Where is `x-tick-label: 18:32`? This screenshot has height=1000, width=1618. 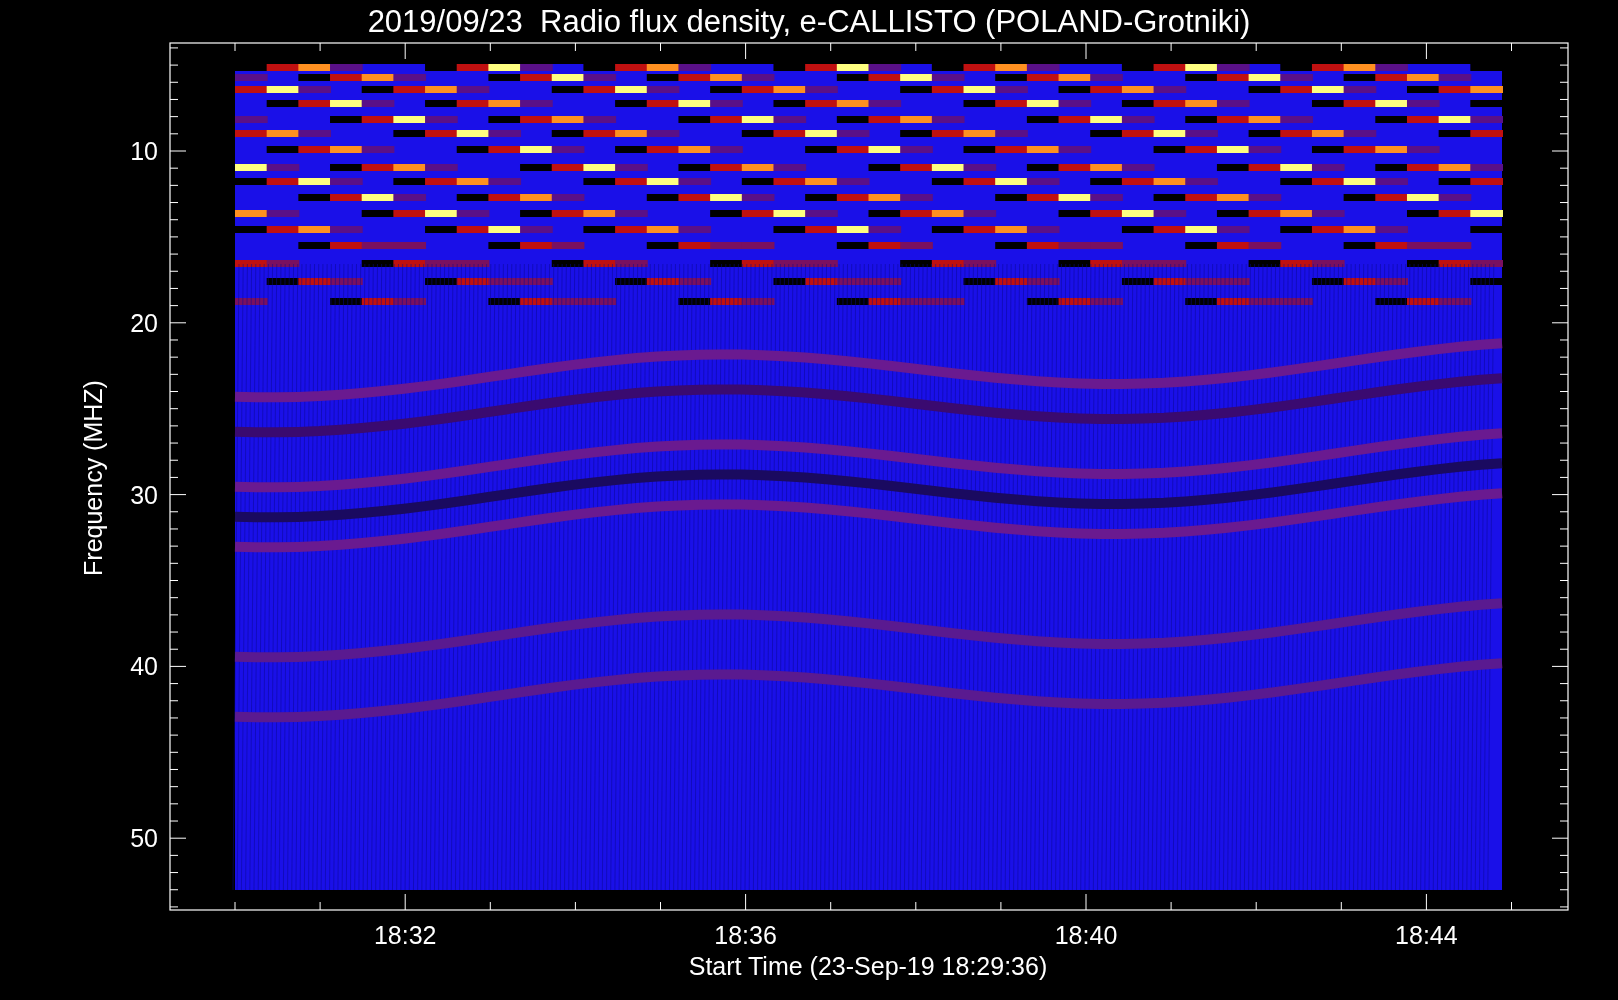
x-tick-label: 18:32 is located at coordinates (405, 935).